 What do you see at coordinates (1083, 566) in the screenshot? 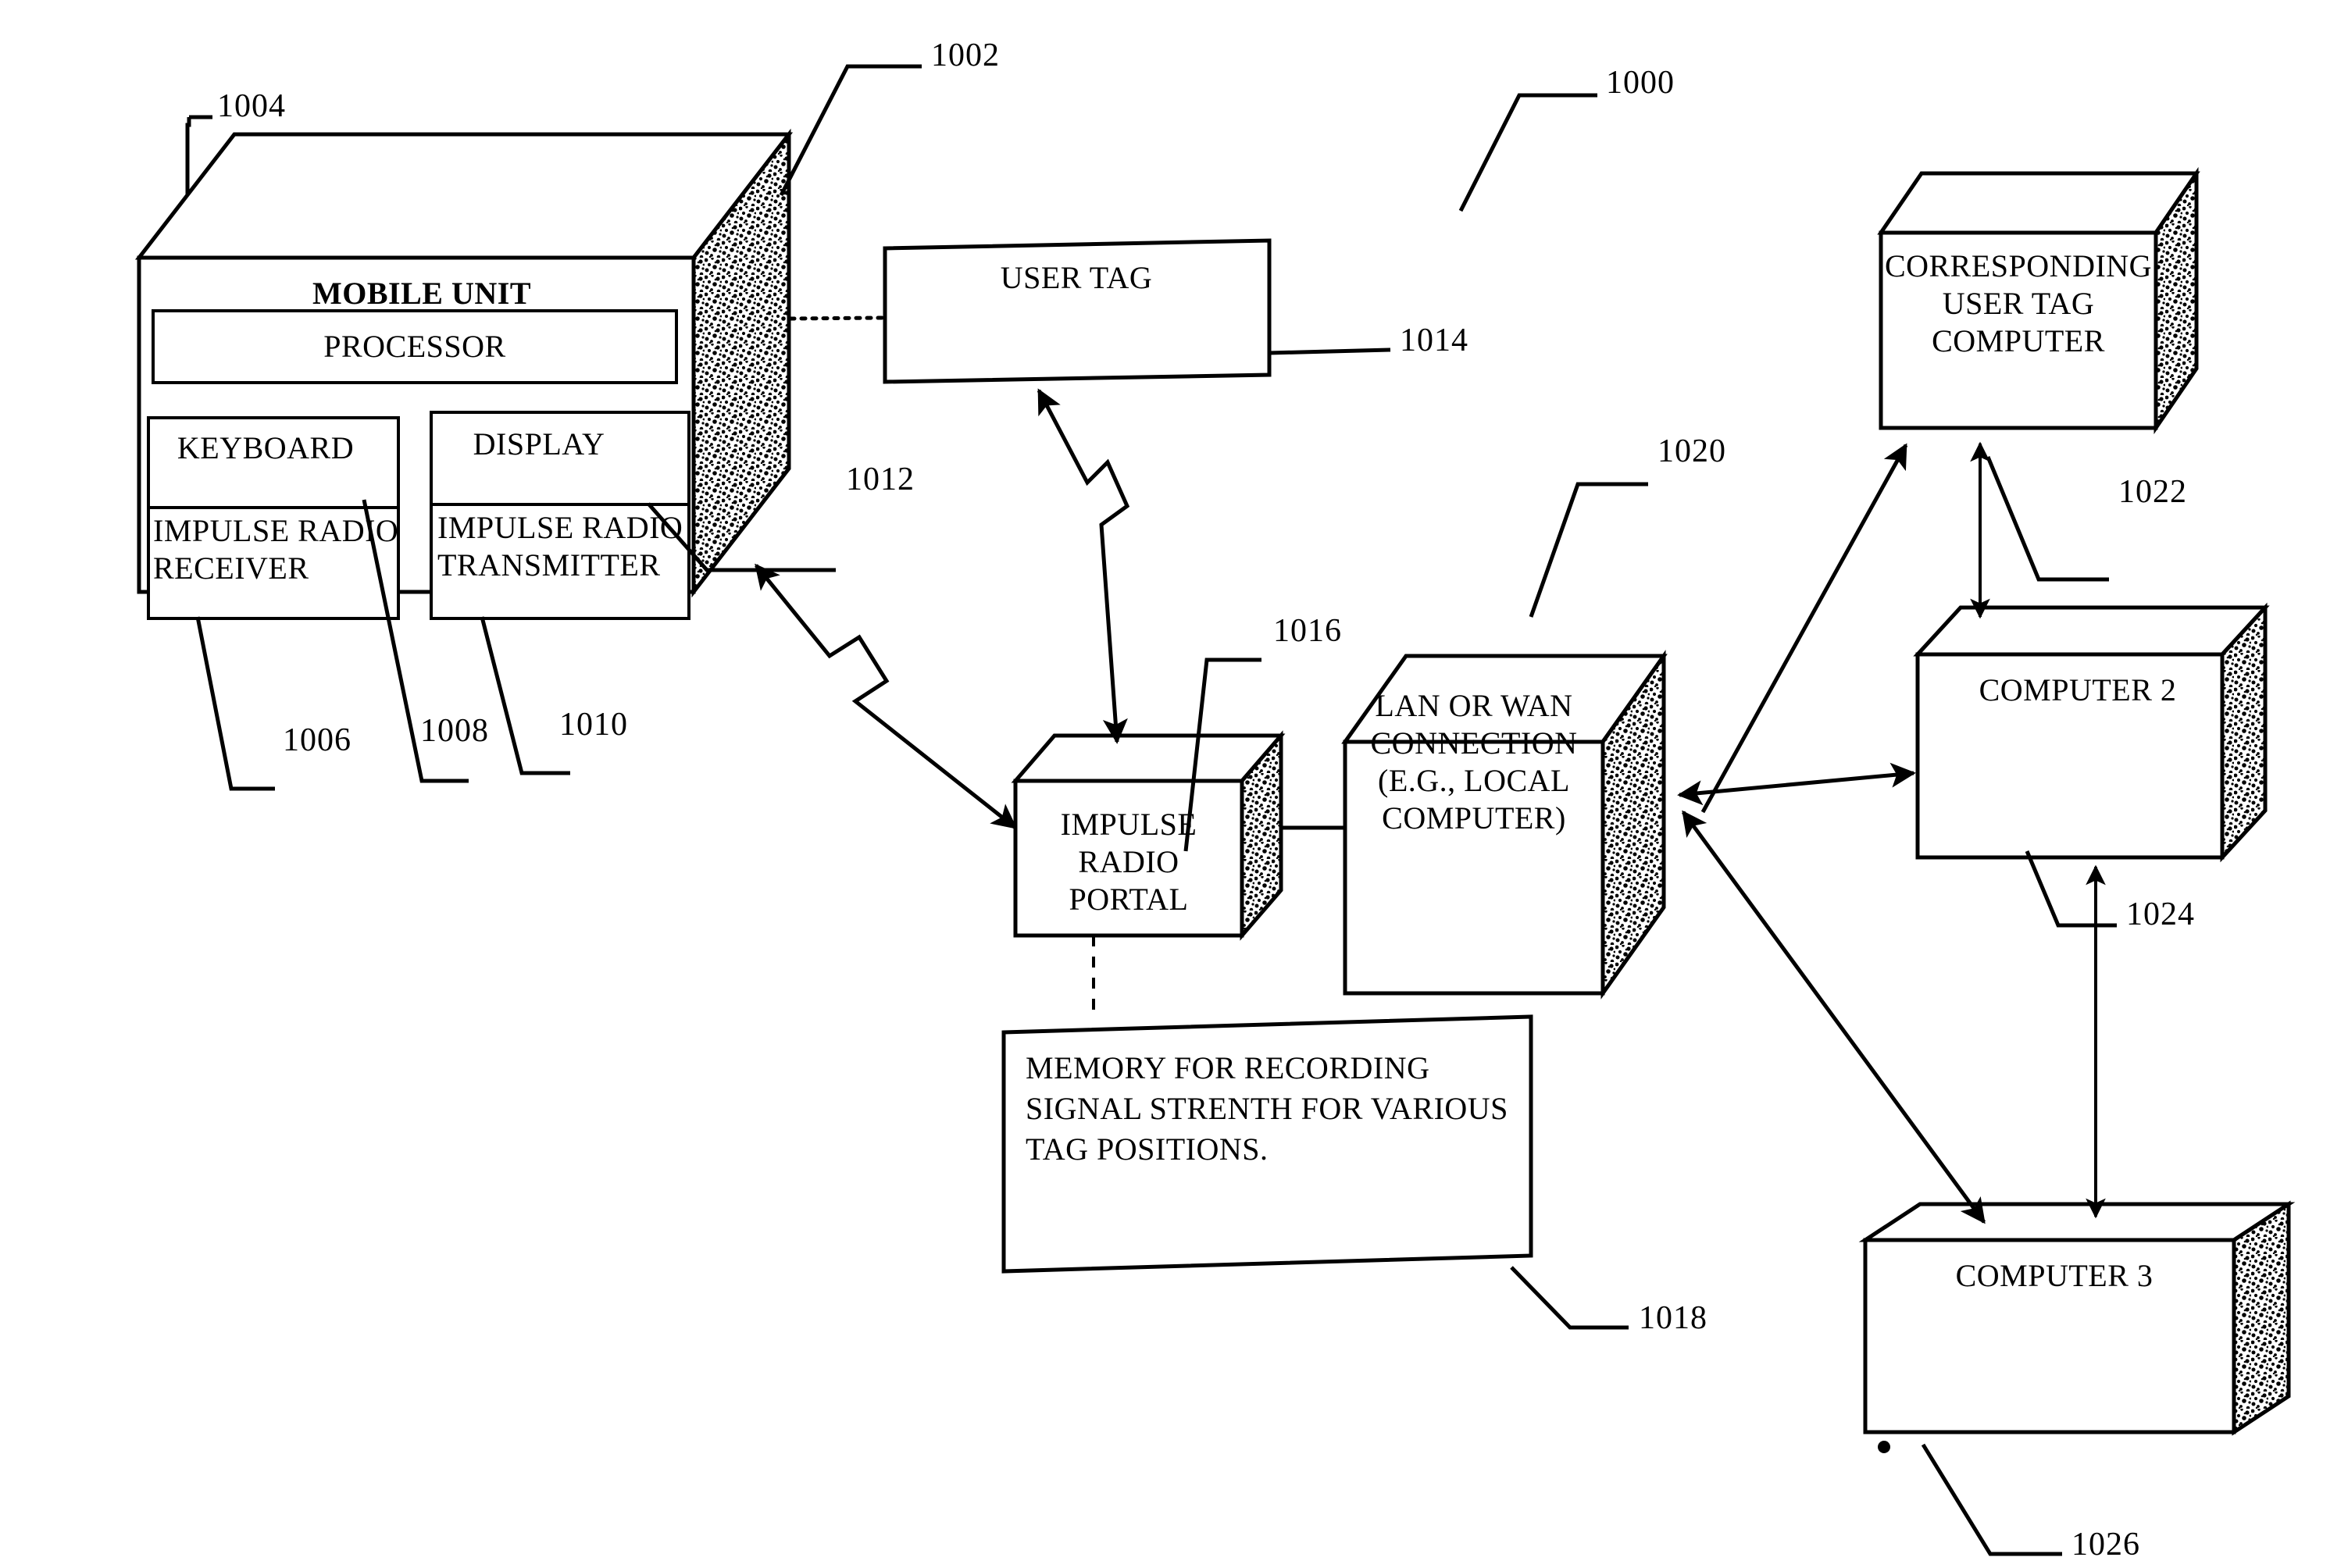
I see `user-tag-to-portal-link` at bounding box center [1083, 566].